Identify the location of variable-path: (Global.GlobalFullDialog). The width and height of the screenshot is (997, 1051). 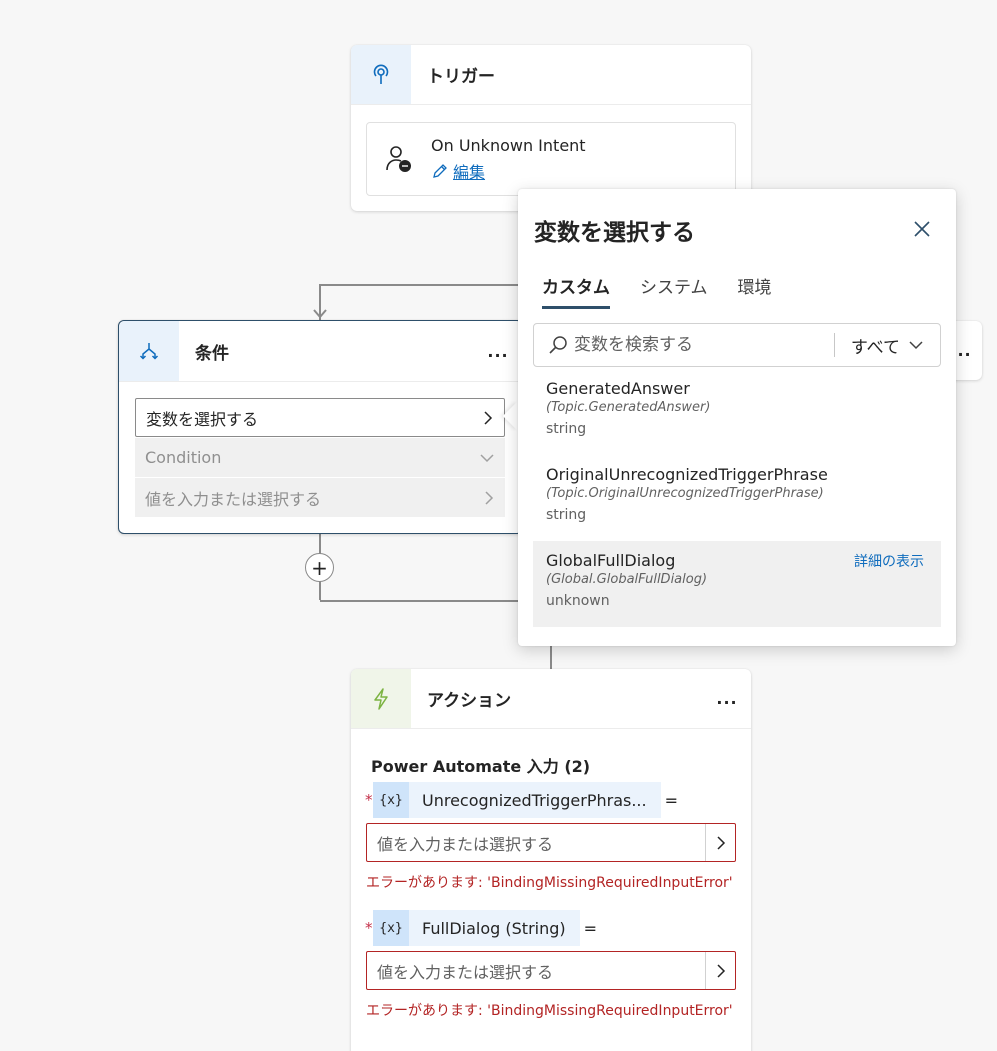
(627, 579).